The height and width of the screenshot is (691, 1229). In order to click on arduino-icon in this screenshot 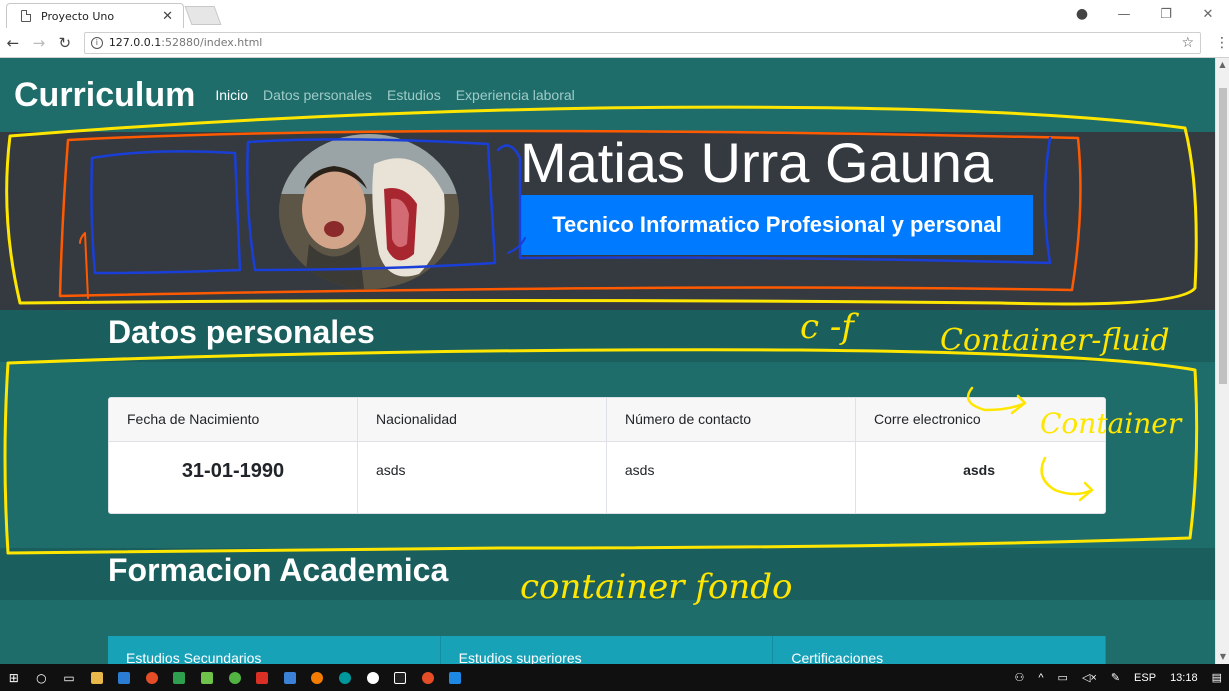, I will do `click(345, 678)`.